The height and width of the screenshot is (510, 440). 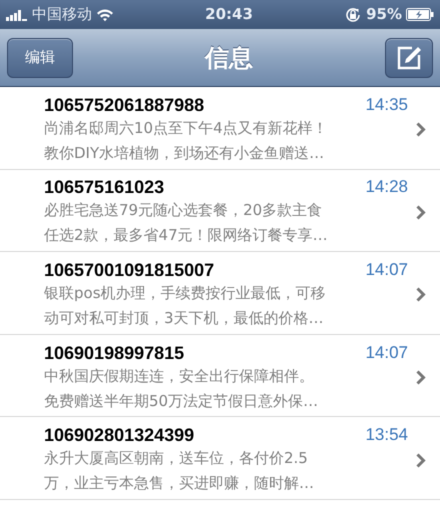 I want to click on status-time: 20:43, so click(x=229, y=15).